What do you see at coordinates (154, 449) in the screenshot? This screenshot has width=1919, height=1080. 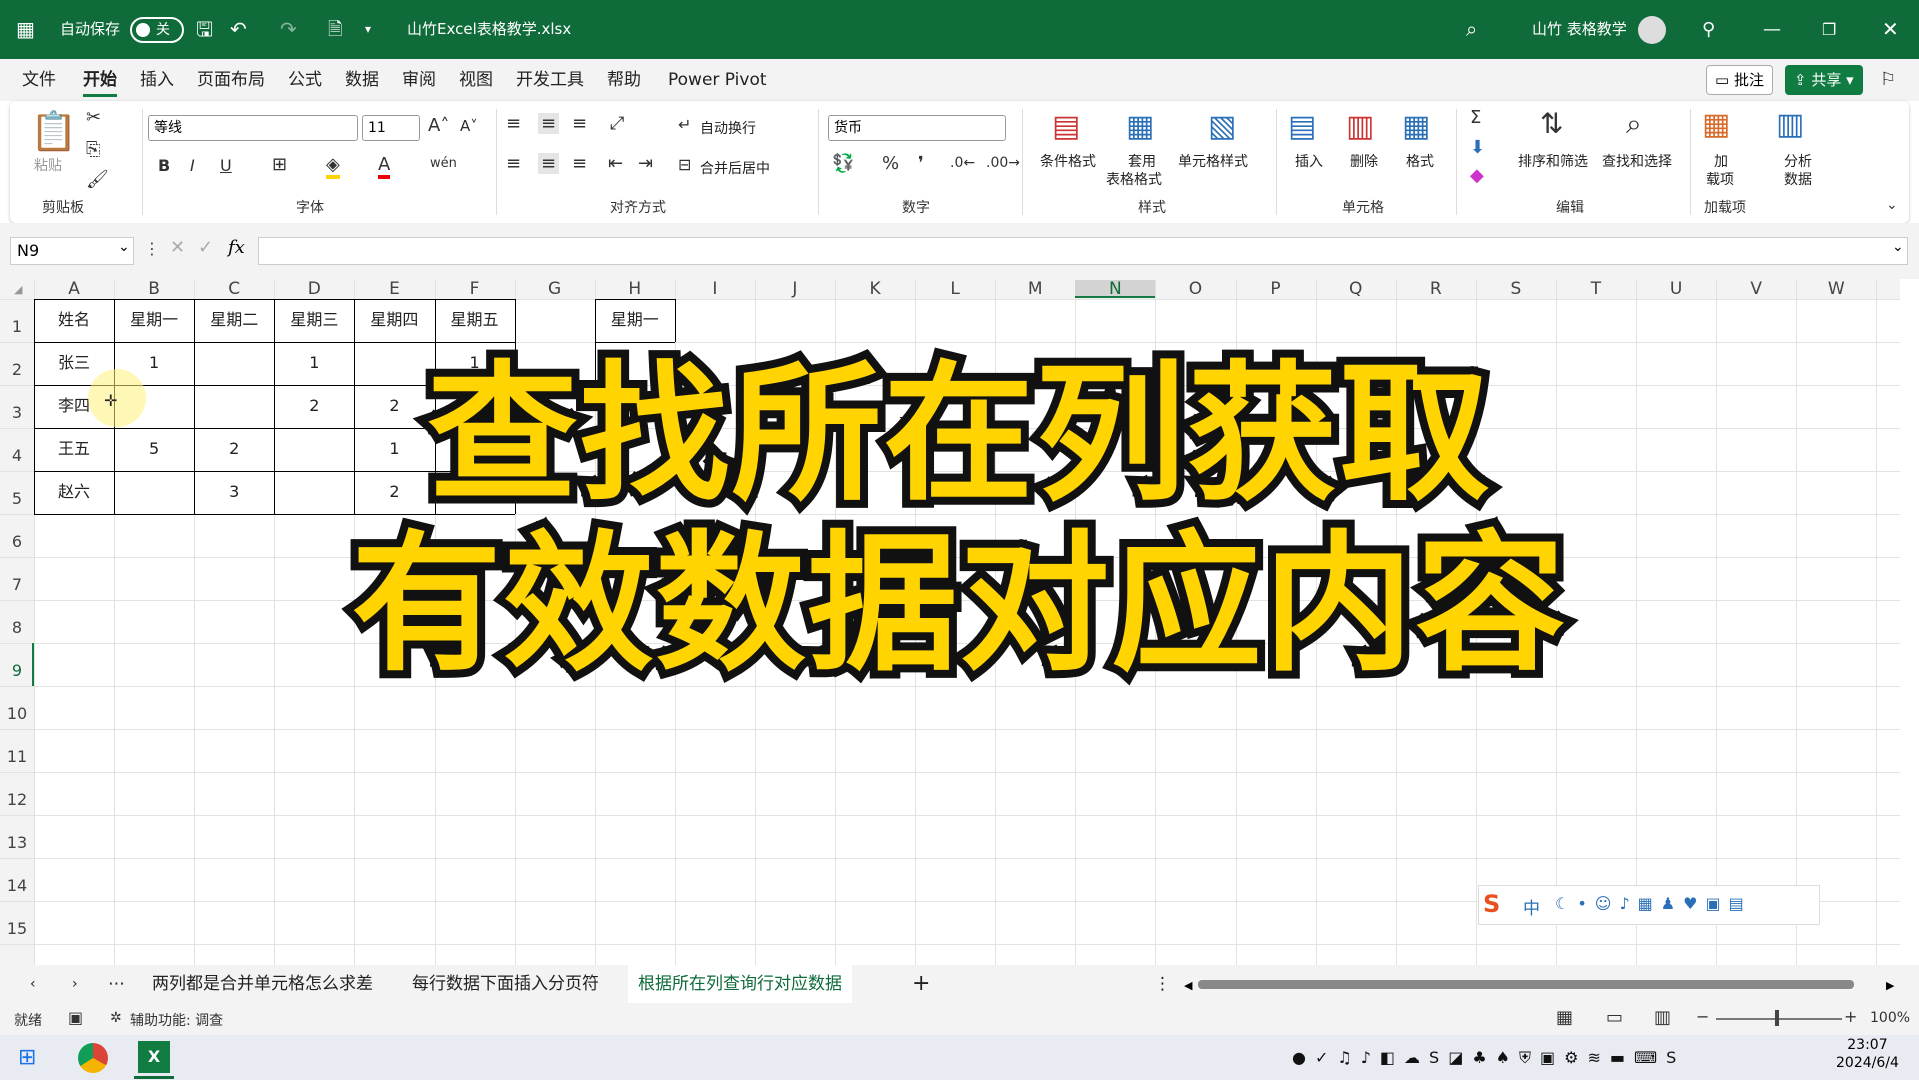 I see `table-cell: 5` at bounding box center [154, 449].